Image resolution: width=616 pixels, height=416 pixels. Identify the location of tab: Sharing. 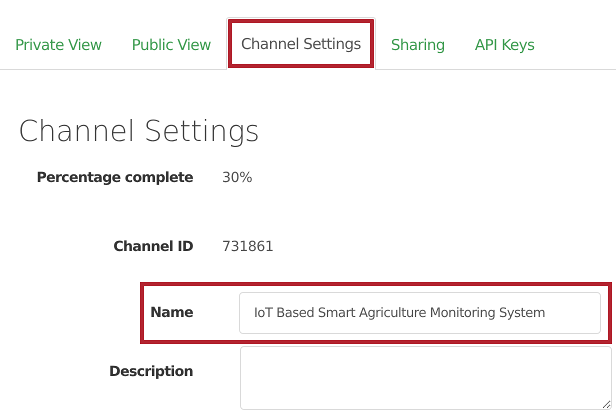
(418, 44).